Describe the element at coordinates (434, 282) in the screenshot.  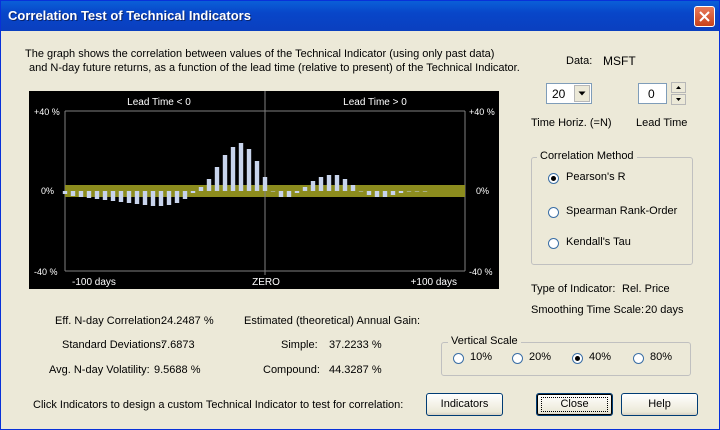
I see `x-tick-right: +100 days` at that location.